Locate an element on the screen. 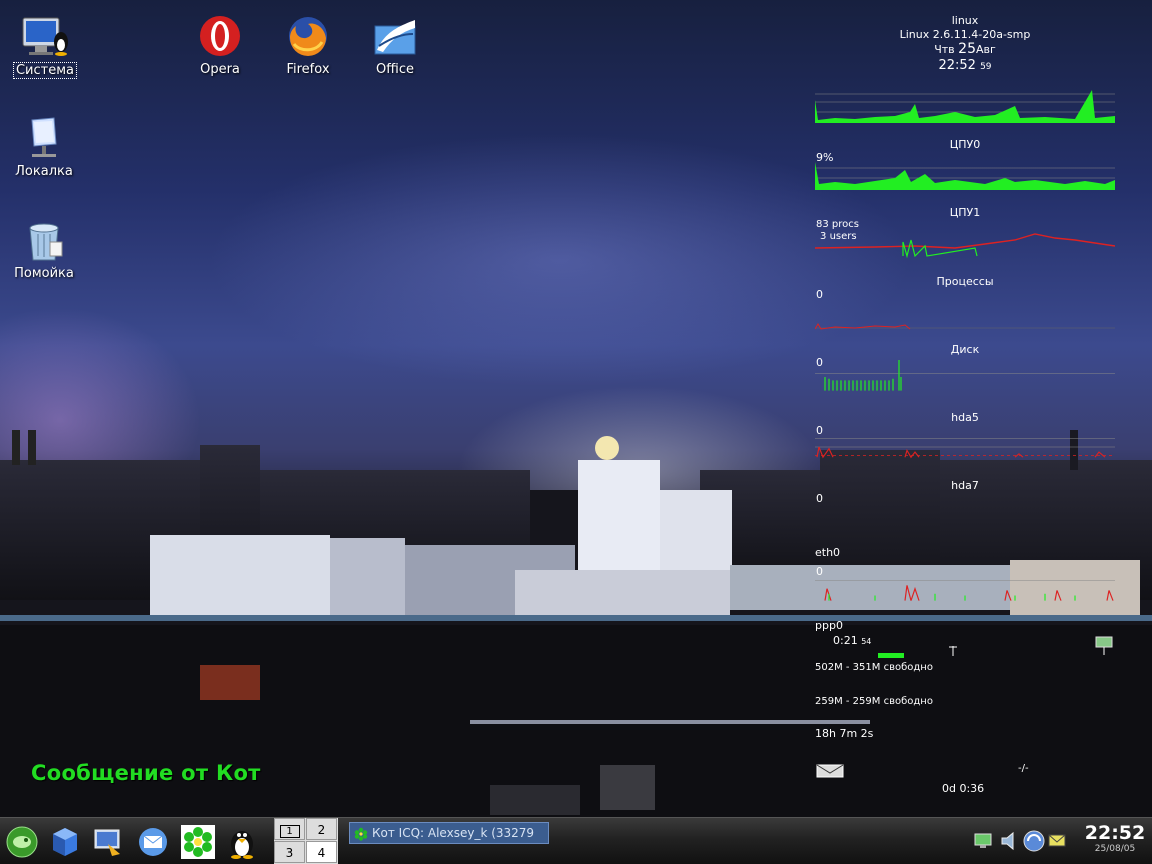  disk-label: Диск is located at coordinates (965, 349).